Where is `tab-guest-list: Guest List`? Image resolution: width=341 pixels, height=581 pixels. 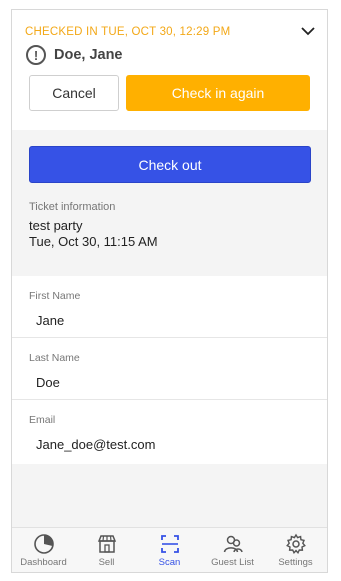
tab-guest-list: Guest List is located at coordinates (232, 550).